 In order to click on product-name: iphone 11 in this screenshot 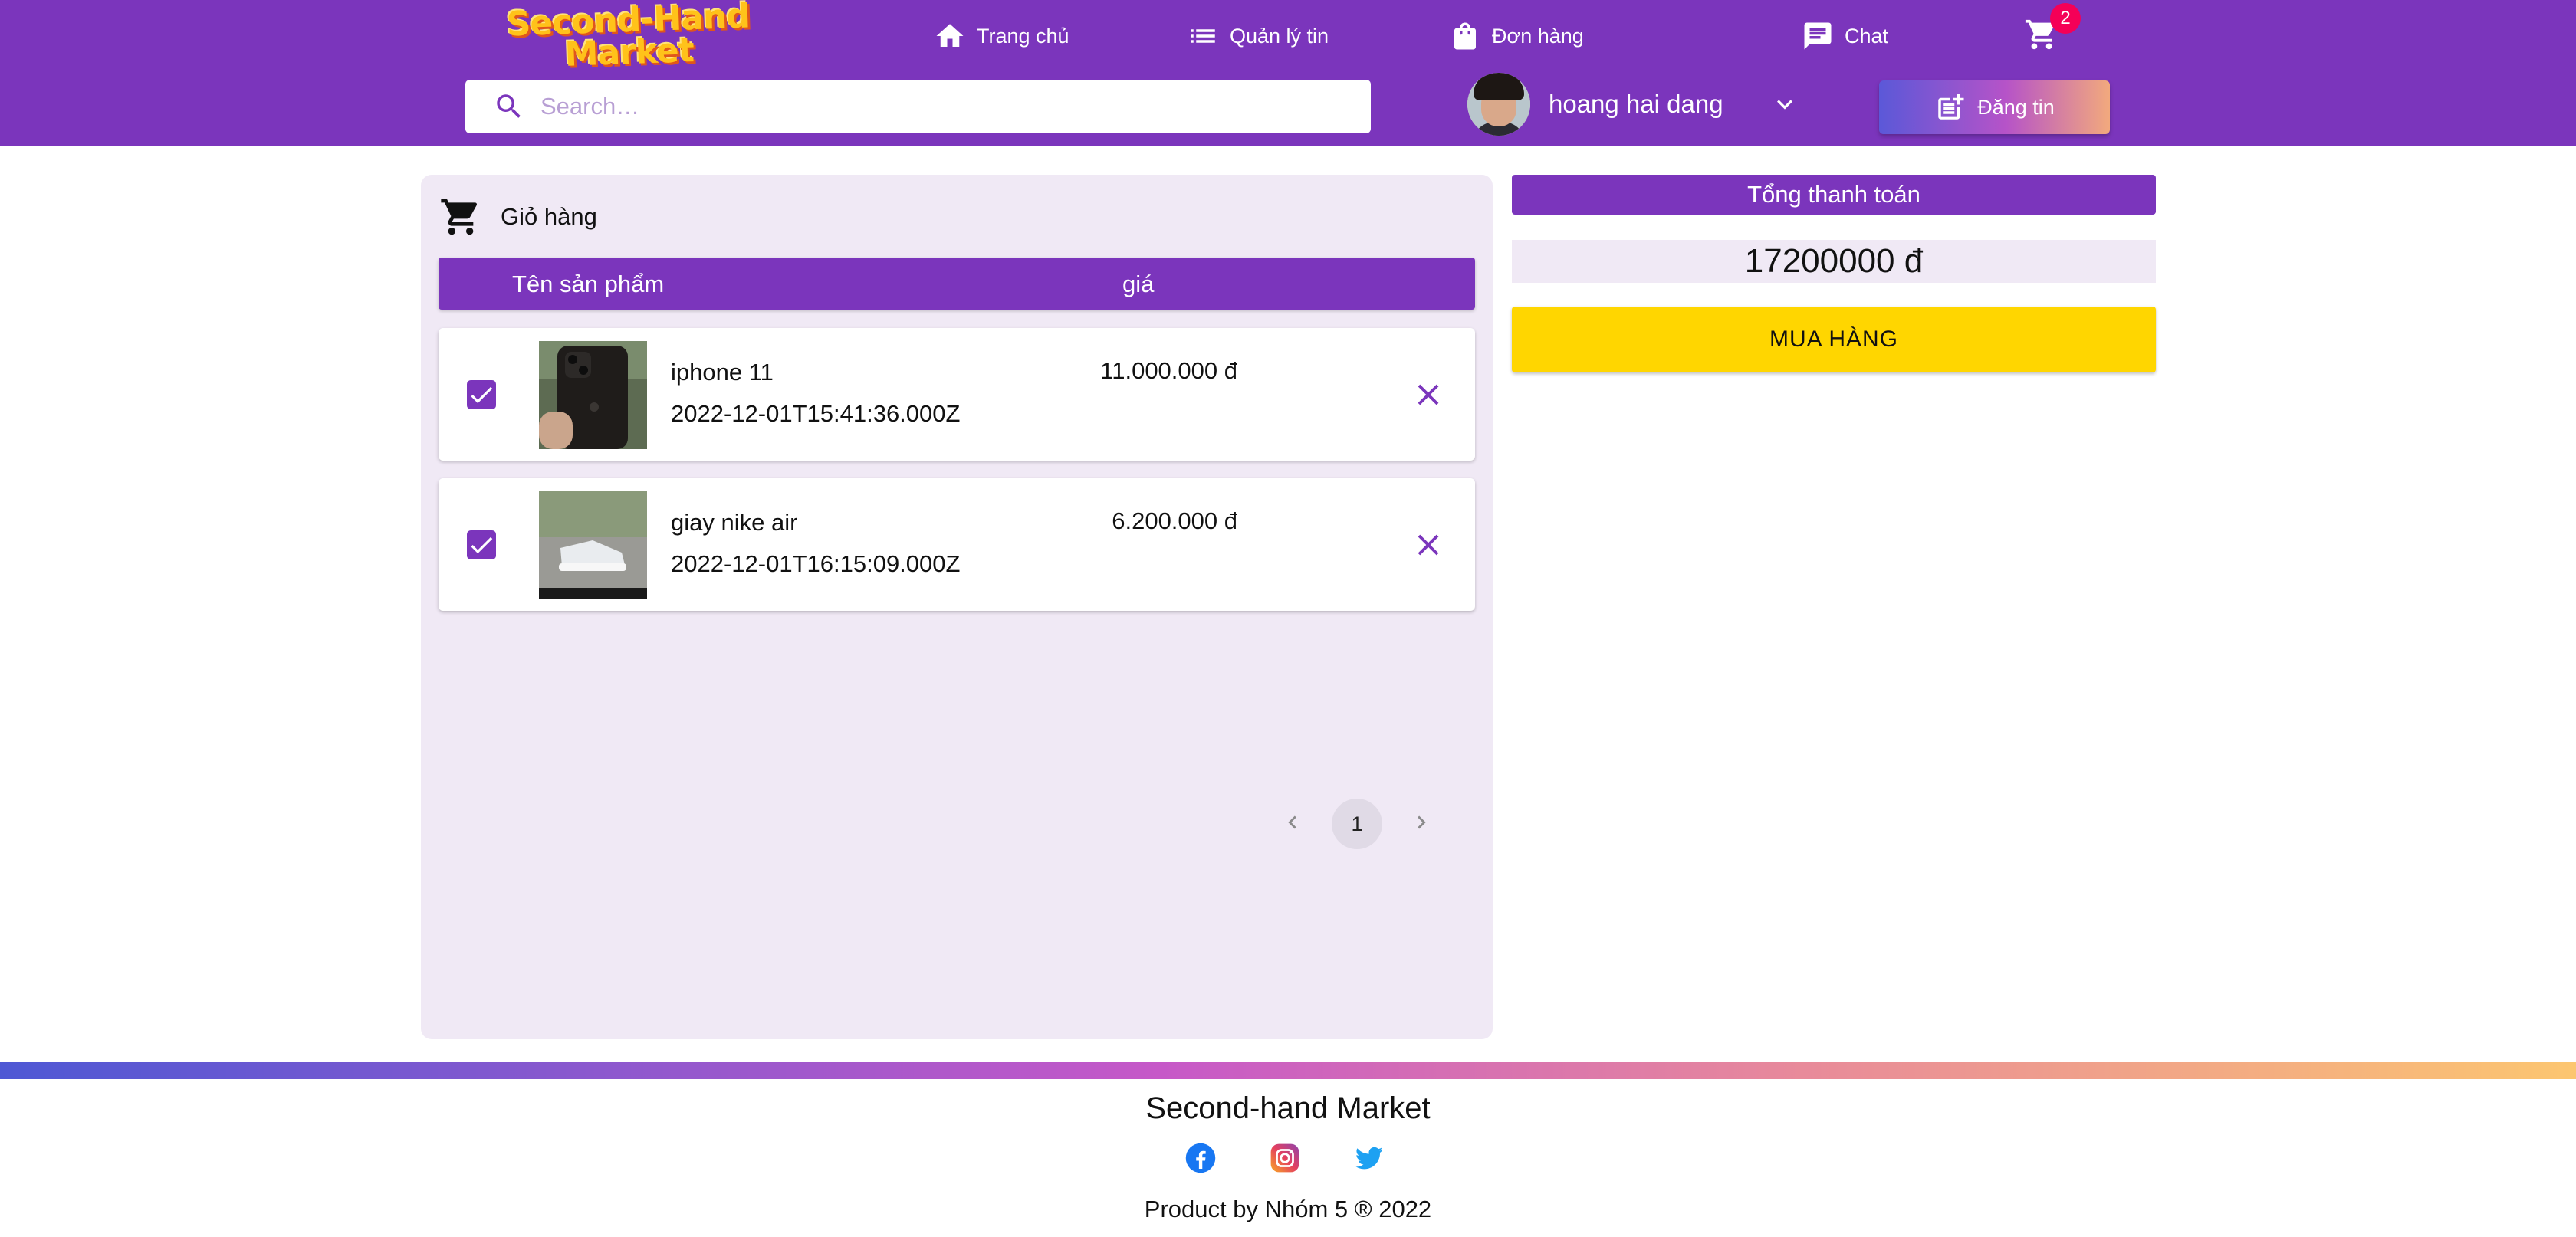, I will do `click(723, 373)`.